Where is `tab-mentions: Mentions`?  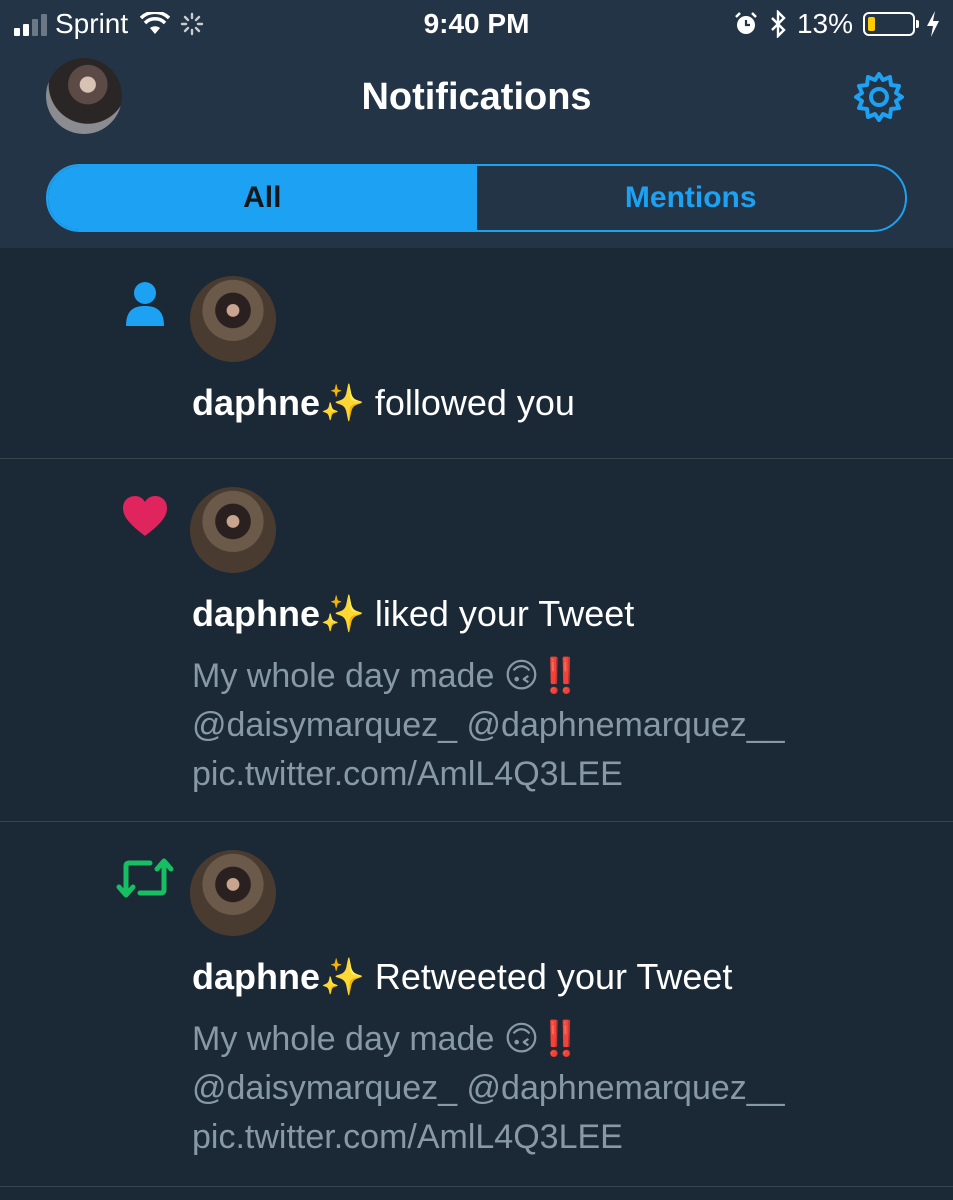 tab-mentions: Mentions is located at coordinates (691, 198).